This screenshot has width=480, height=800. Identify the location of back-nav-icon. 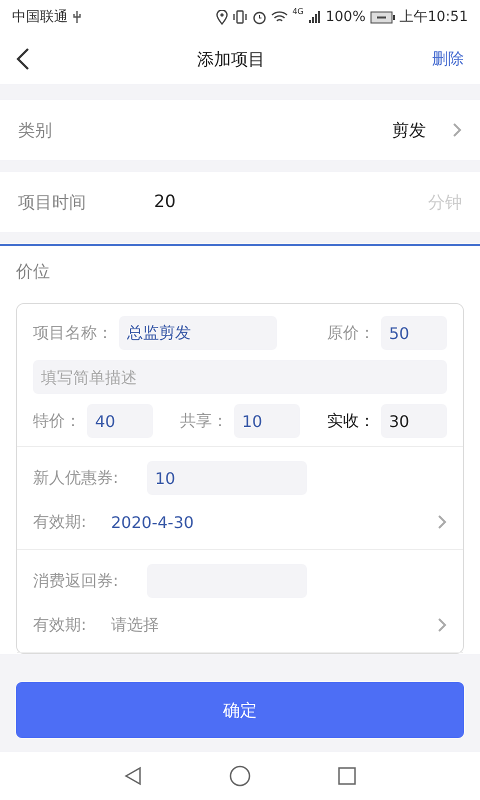
(133, 776).